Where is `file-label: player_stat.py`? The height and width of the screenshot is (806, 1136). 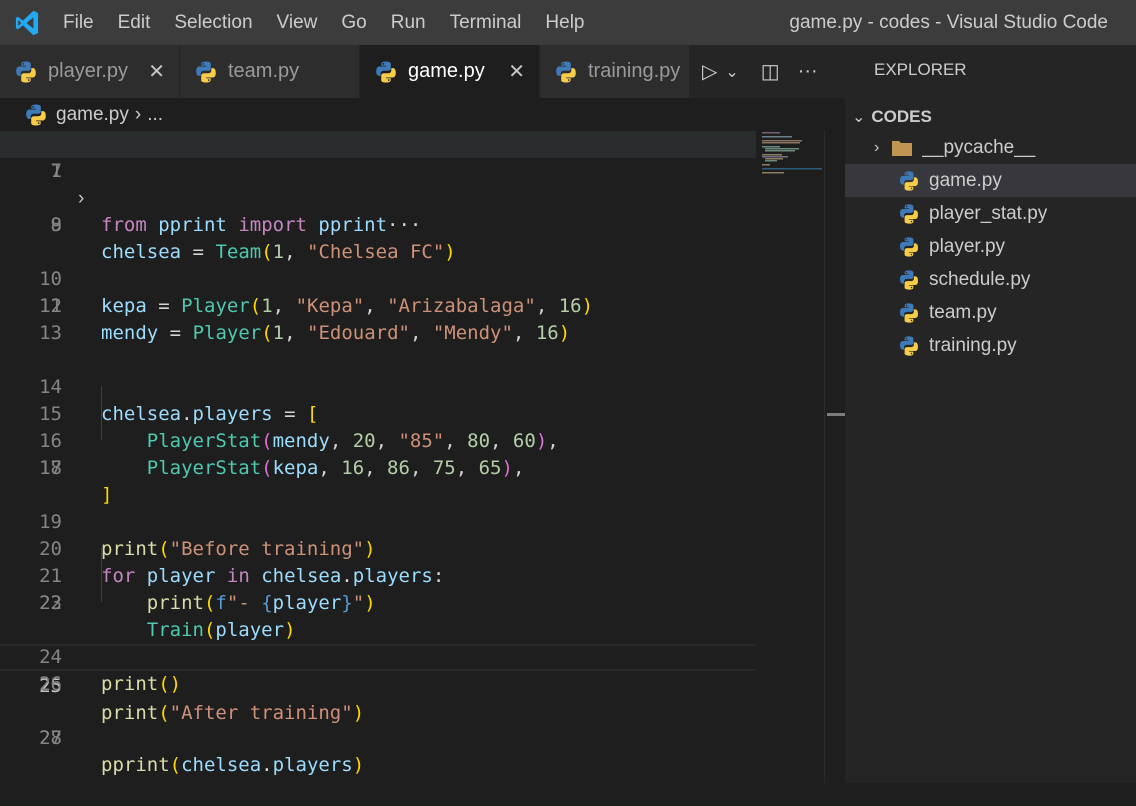
file-label: player_stat.py is located at coordinates (988, 213).